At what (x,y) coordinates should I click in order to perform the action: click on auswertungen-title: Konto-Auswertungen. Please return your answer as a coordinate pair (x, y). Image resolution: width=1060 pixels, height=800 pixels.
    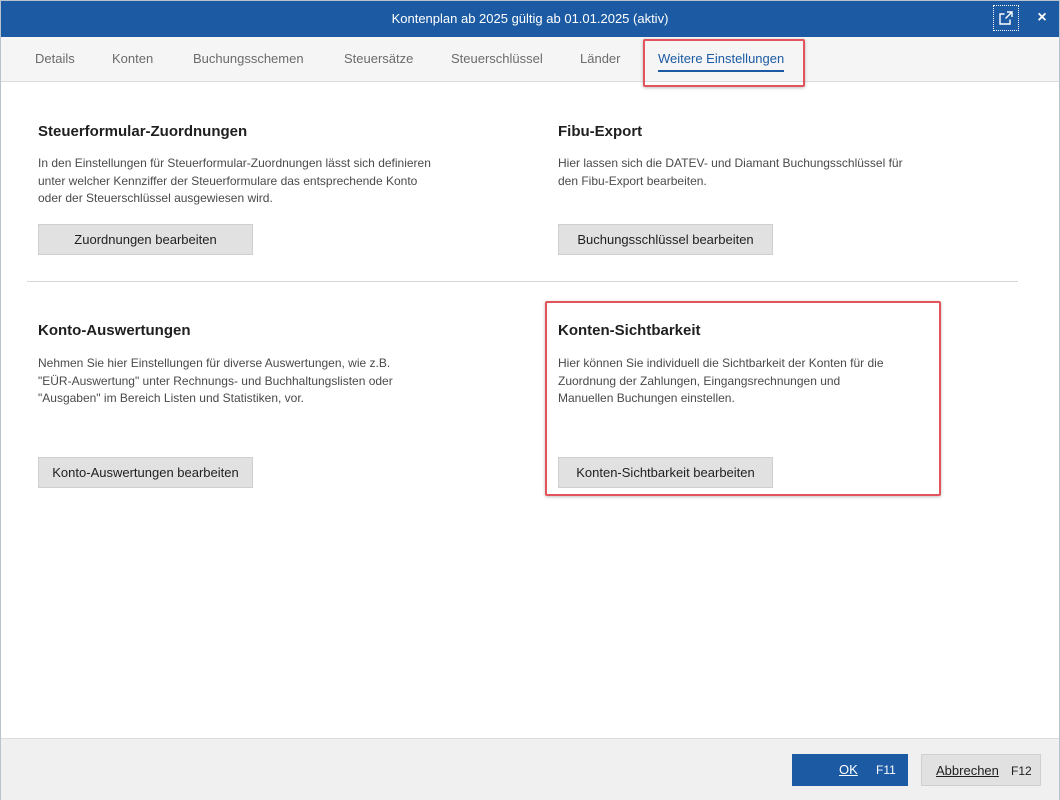
    Looking at the image, I should click on (114, 330).